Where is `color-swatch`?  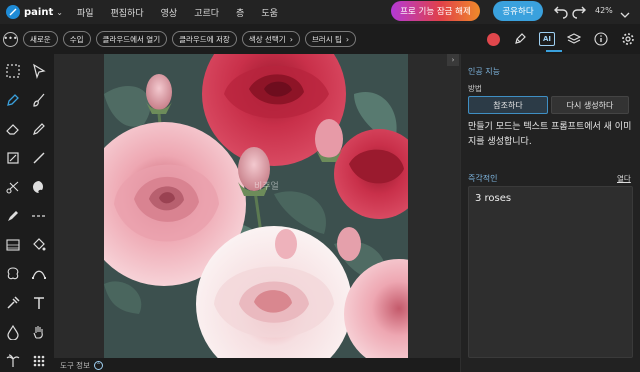
color-swatch is located at coordinates (493, 39).